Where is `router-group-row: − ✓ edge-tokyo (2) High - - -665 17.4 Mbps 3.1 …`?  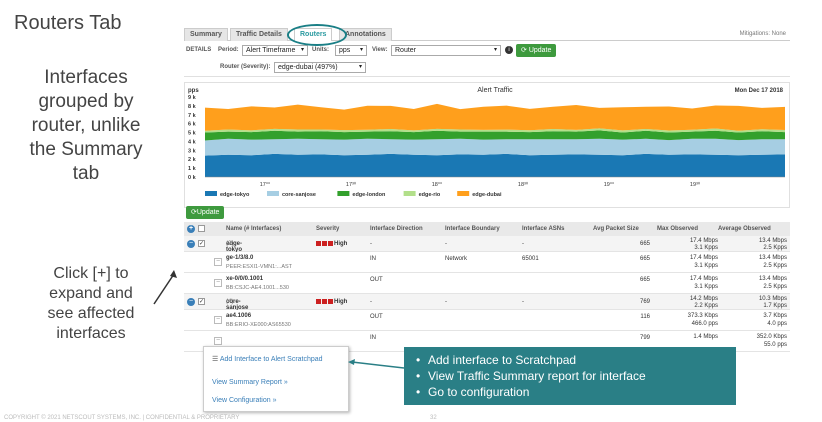 router-group-row: − ✓ edge-tokyo (2) High - - -665 17.4 Mbps 3.1 … is located at coordinates (487, 244).